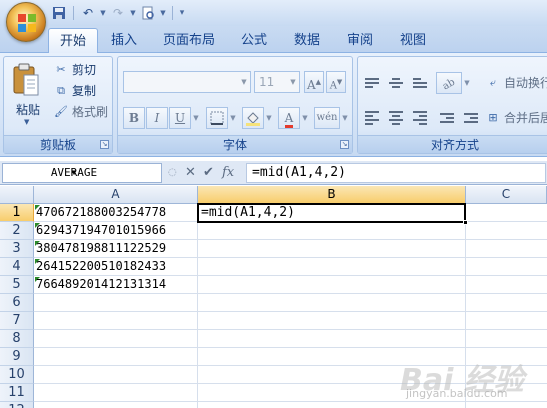  Describe the element at coordinates (101, 285) in the screenshot. I see `cell-a5: 766489201412131314` at that location.